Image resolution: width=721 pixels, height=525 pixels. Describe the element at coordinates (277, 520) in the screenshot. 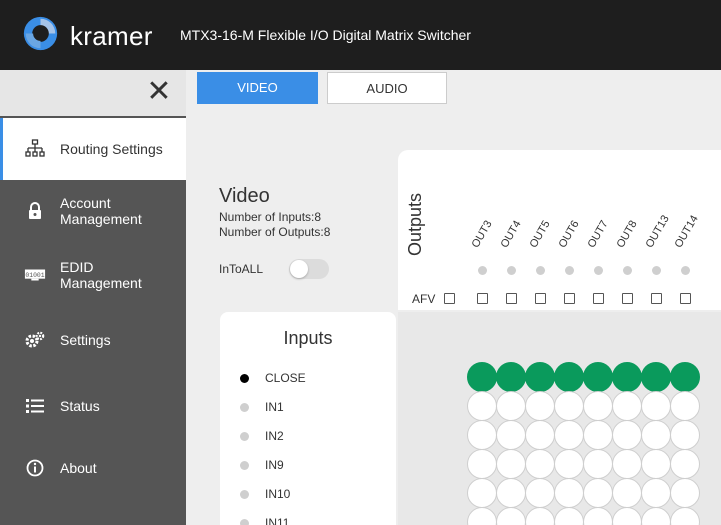

I see `input-label: IN11` at that location.